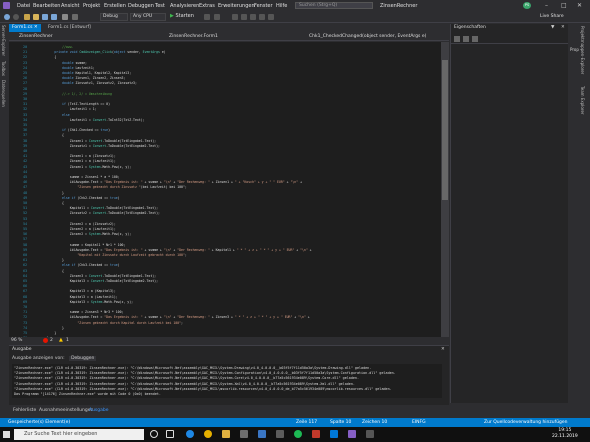  What do you see at coordinates (77, 224) in the screenshot?
I see `code-line: Zinsen2 = a (Zinssatz2);` at bounding box center [77, 224].